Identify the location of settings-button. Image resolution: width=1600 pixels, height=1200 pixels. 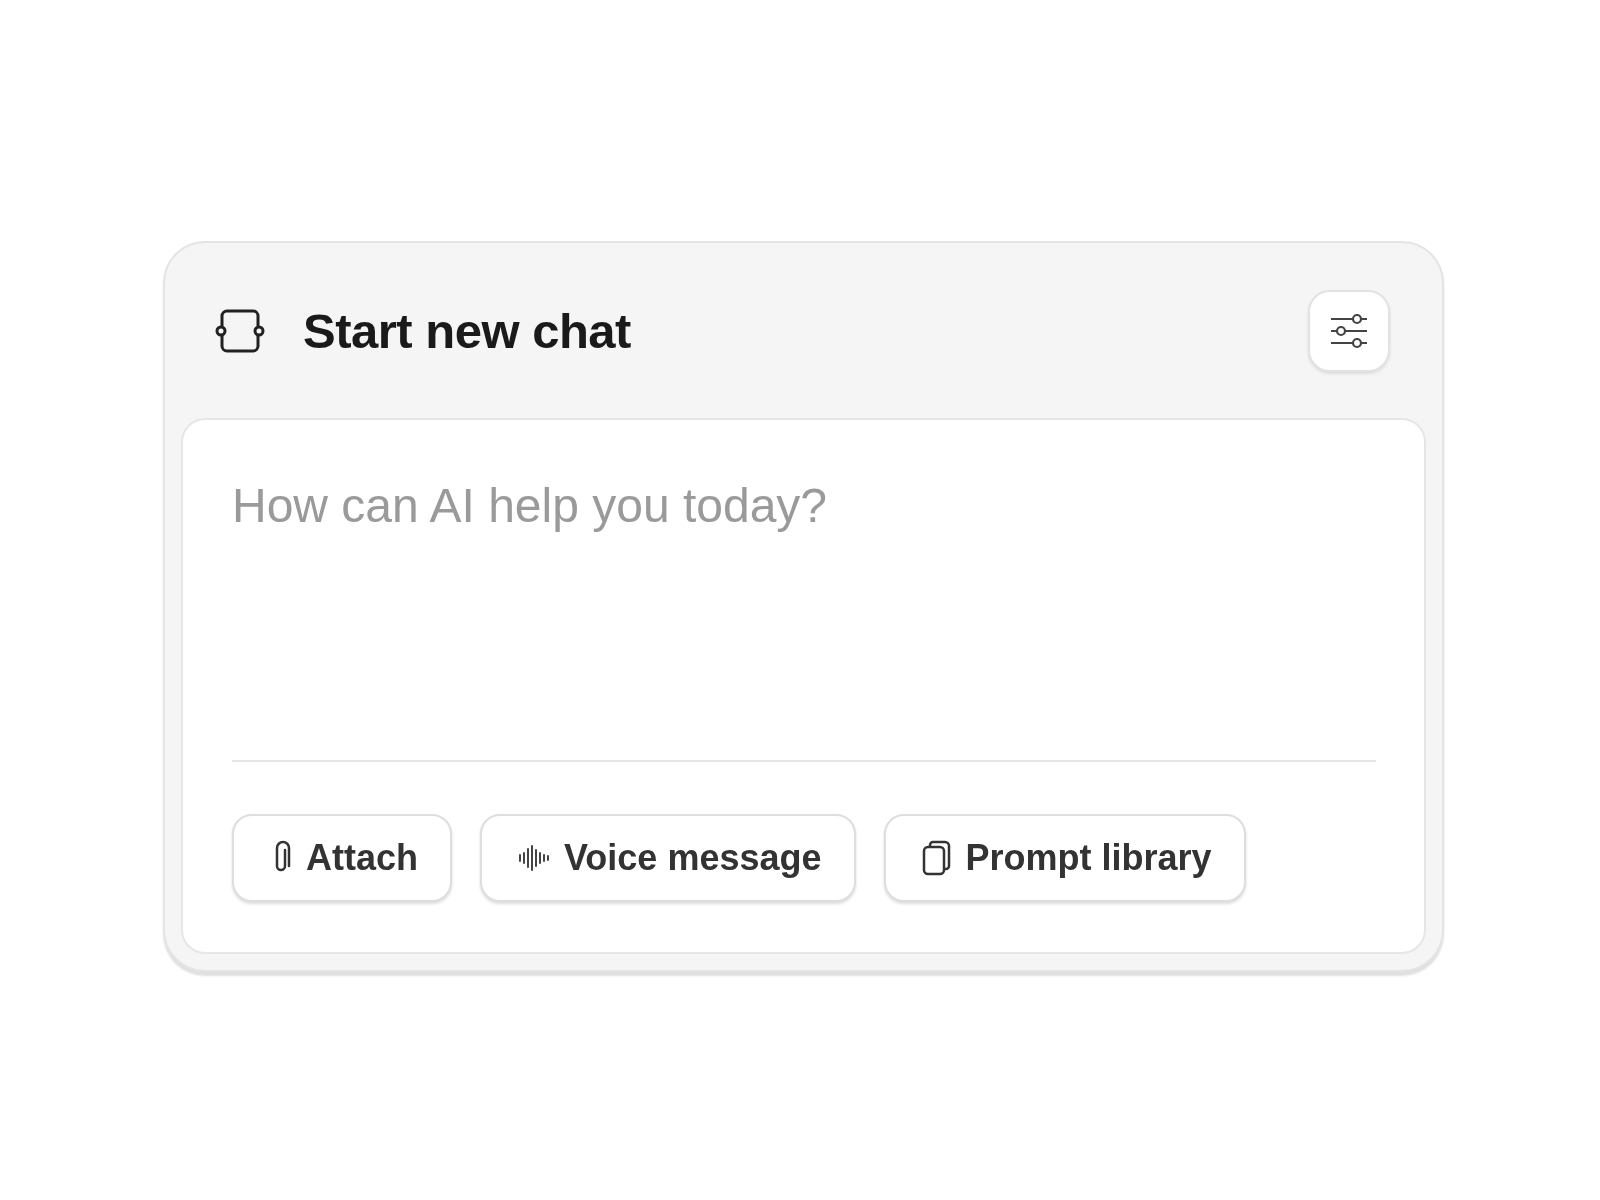
(1349, 330).